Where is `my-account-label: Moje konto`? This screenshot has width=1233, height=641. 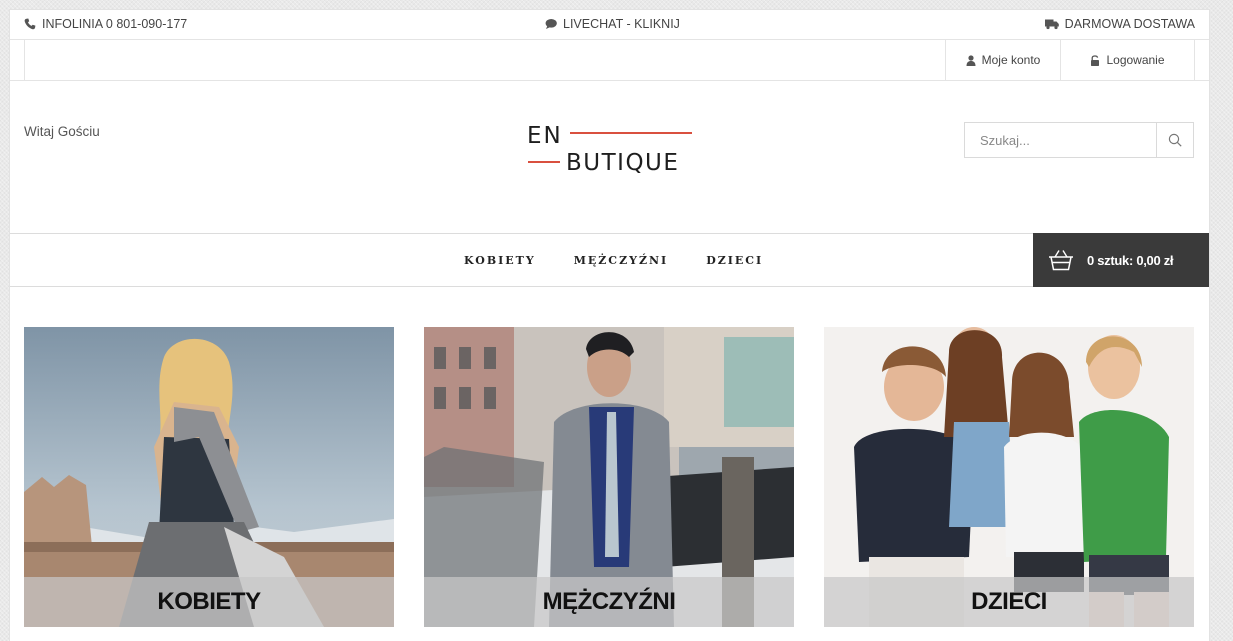 my-account-label: Moje konto is located at coordinates (1011, 60).